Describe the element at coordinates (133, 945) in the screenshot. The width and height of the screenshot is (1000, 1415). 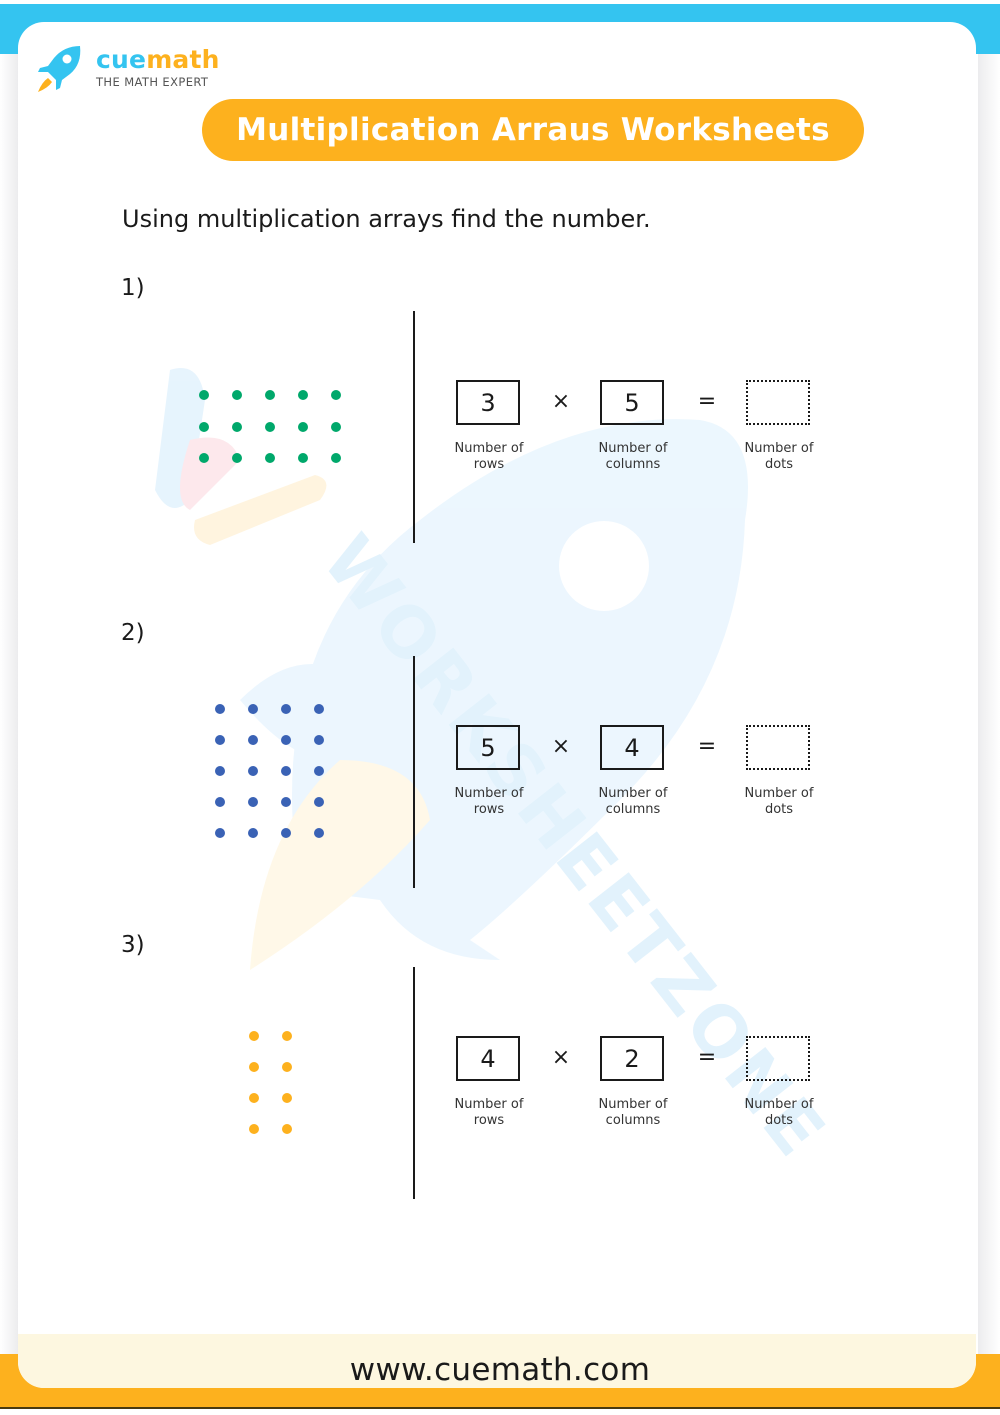
I see `problem-number: 3)` at that location.